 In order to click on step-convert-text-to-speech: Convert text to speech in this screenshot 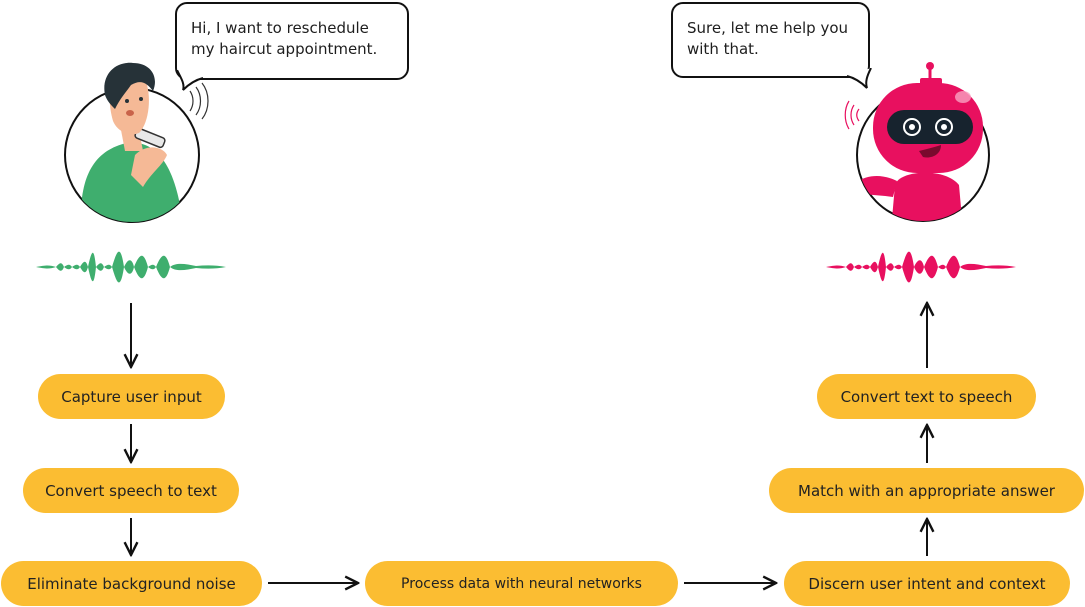, I will do `click(926, 396)`.